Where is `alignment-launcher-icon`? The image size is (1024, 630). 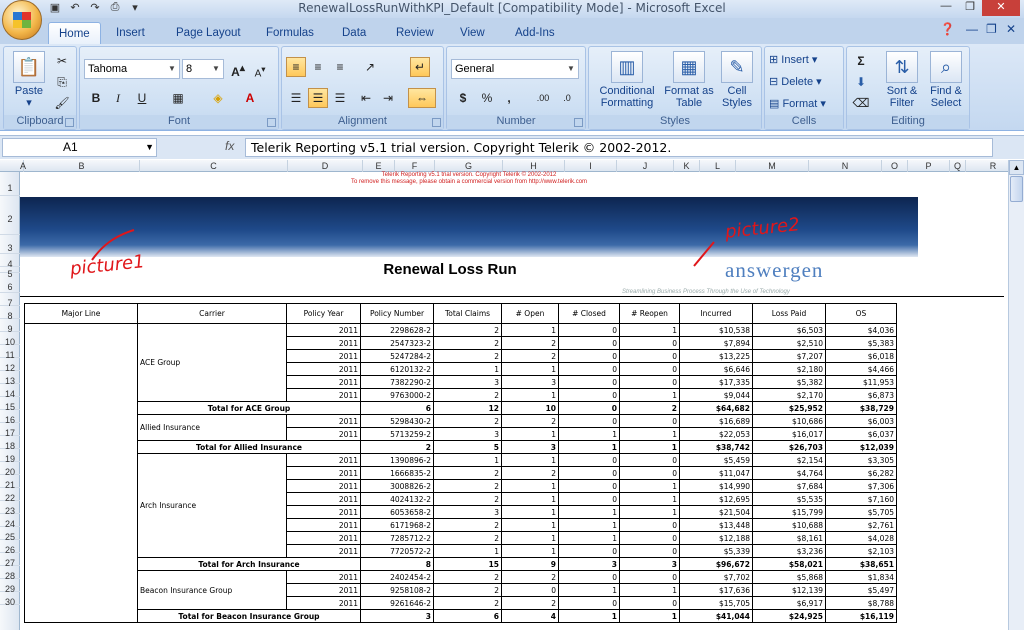 alignment-launcher-icon is located at coordinates (436, 122).